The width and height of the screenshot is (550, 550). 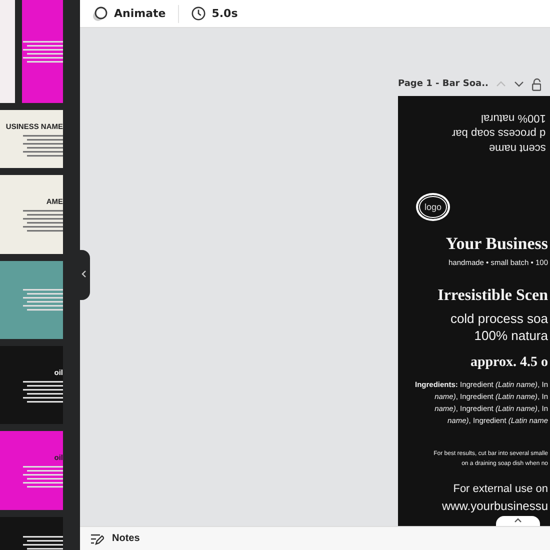 What do you see at coordinates (115, 538) in the screenshot?
I see `notes-button: Notes` at bounding box center [115, 538].